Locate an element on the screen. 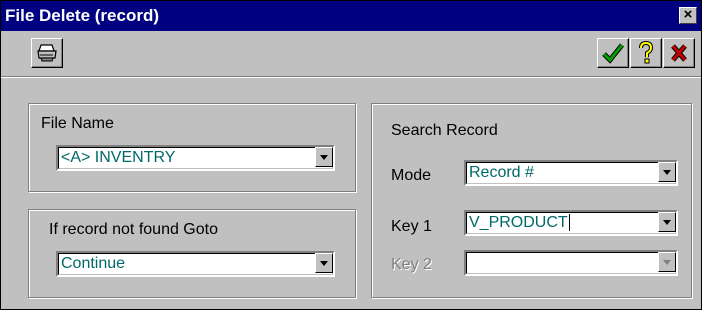 Image resolution: width=704 pixels, height=321 pixels. mode-label: Mode is located at coordinates (411, 175).